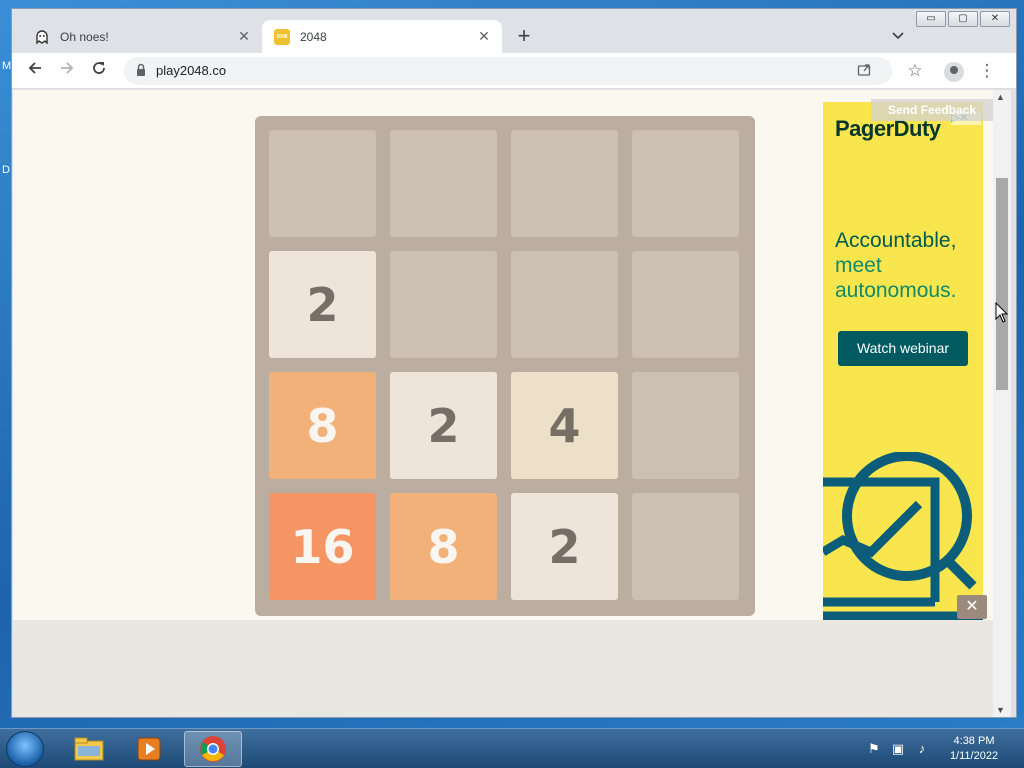 The height and width of the screenshot is (768, 1024). Describe the element at coordinates (191, 70) in the screenshot. I see `url-text: play2048.co` at that location.